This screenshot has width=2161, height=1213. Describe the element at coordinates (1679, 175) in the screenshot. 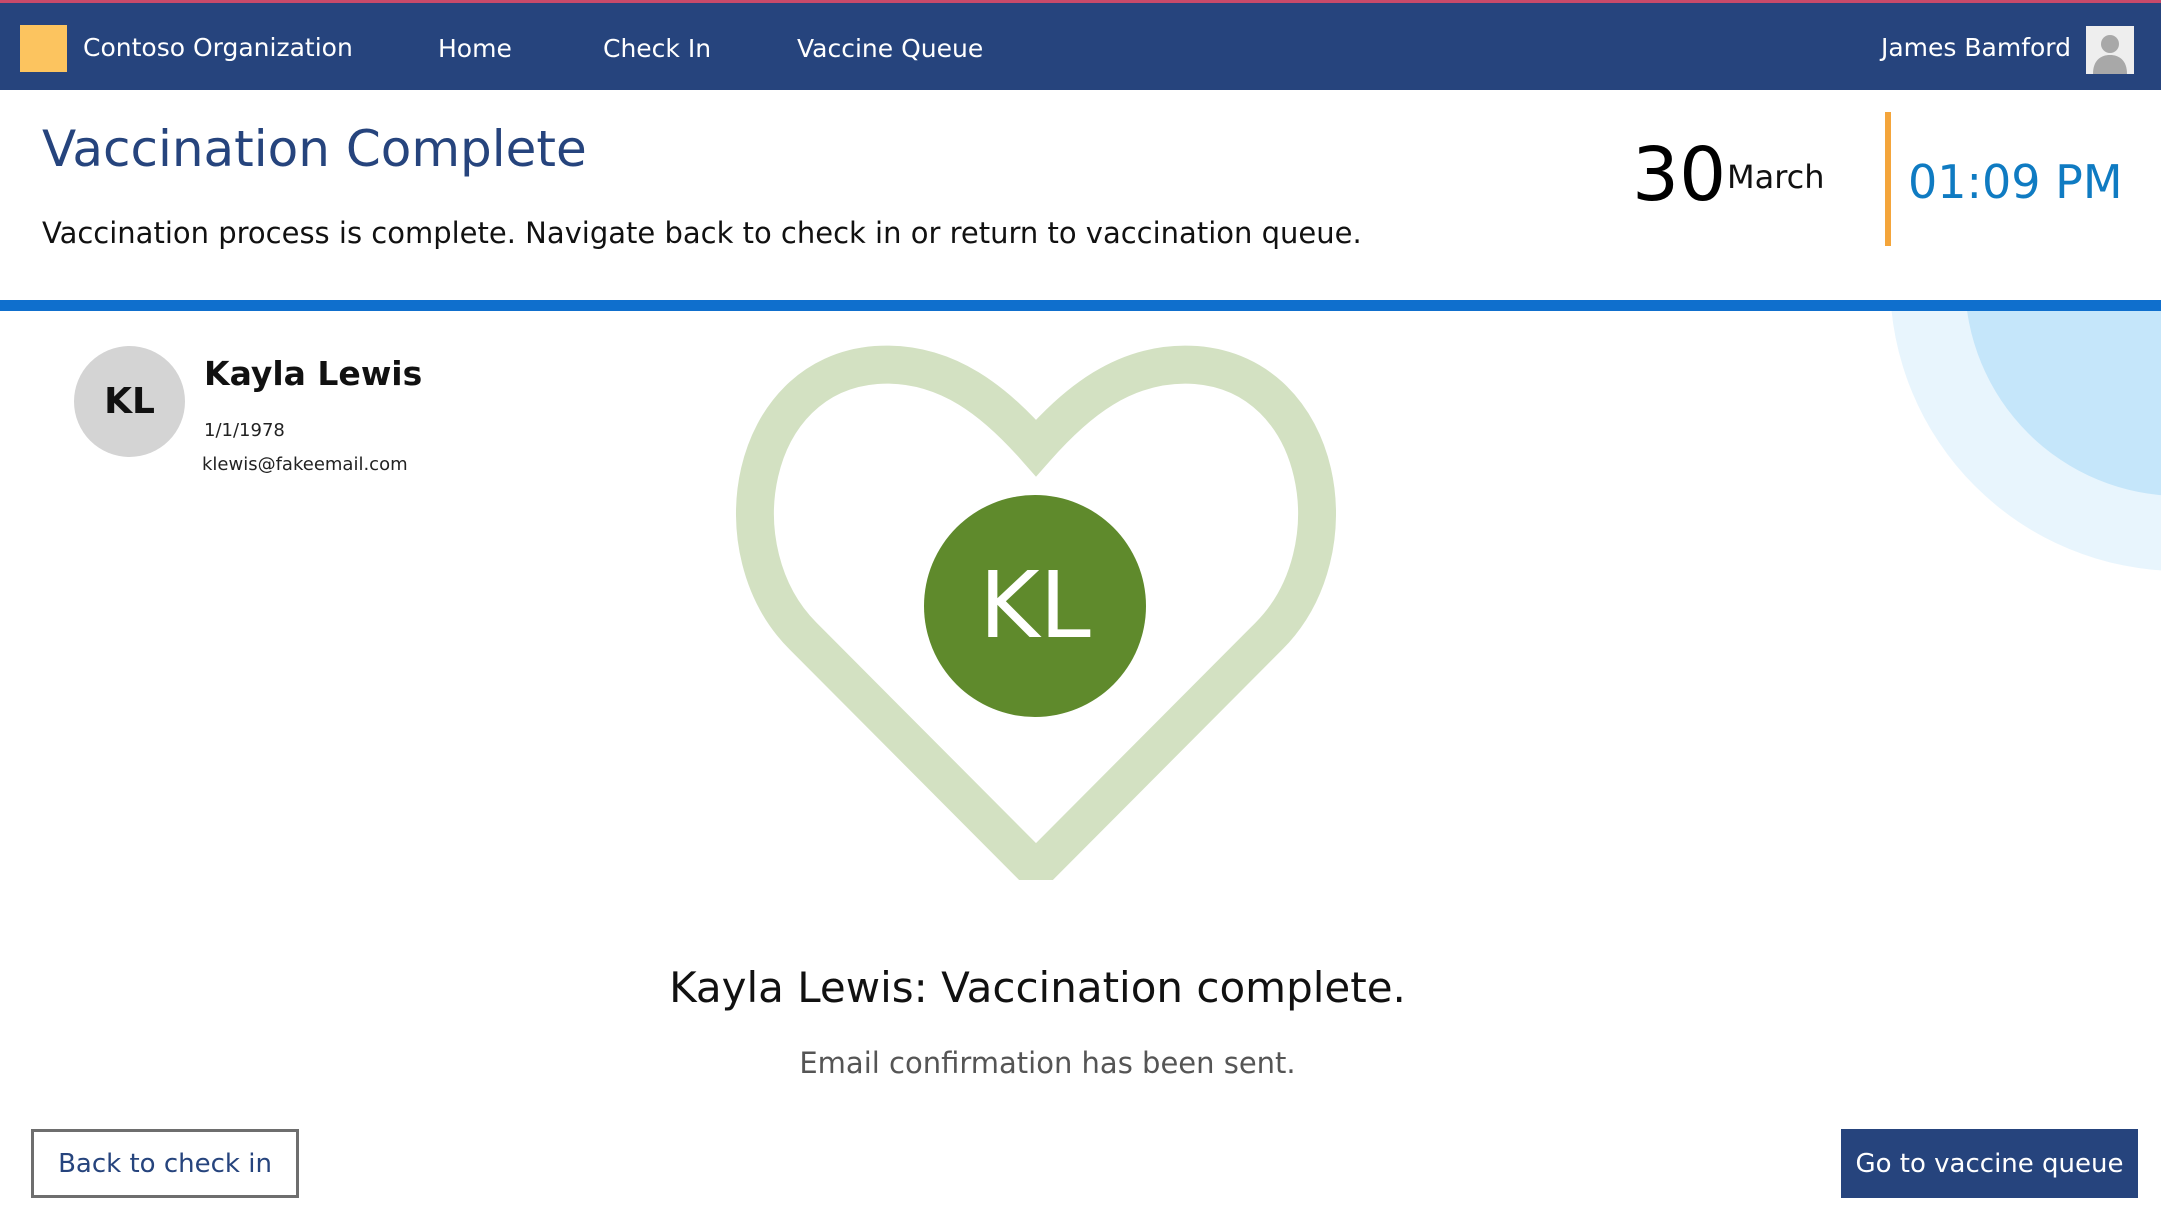

I see `date-day: 30` at that location.